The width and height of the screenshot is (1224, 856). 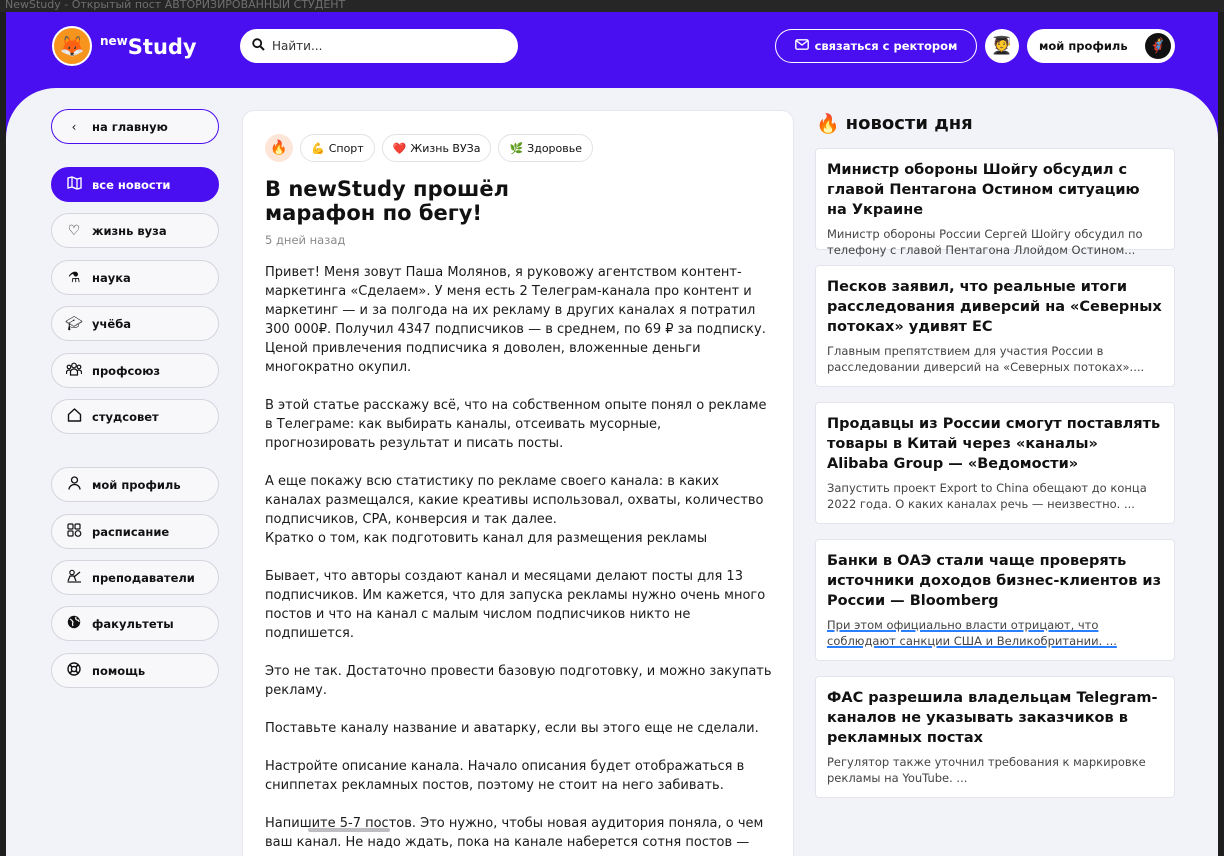 I want to click on tag-university-life: ❤️ Жизнь ВУЗа, so click(x=436, y=148).